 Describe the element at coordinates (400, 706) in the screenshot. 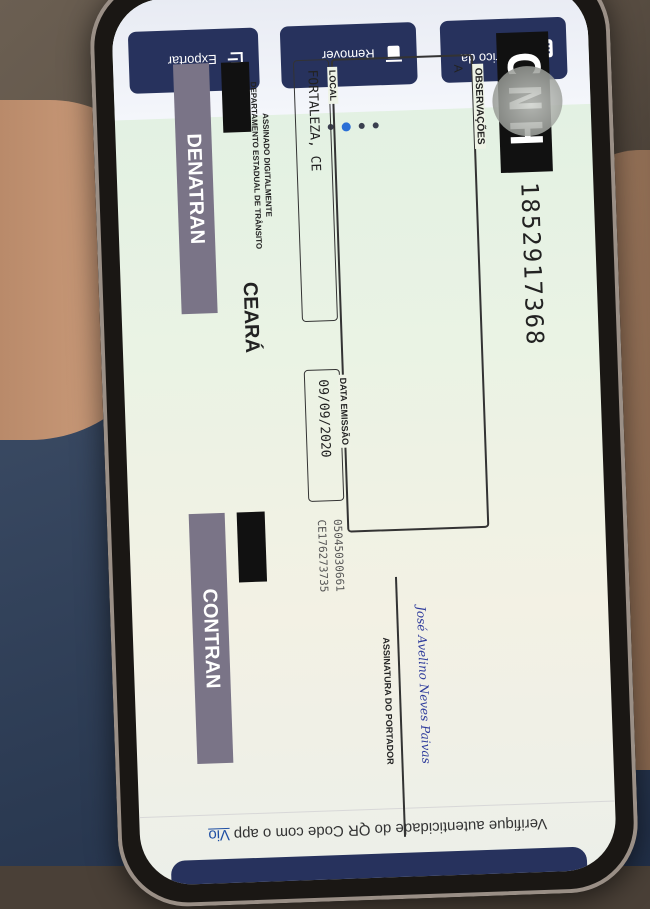

I see `signature-line` at that location.